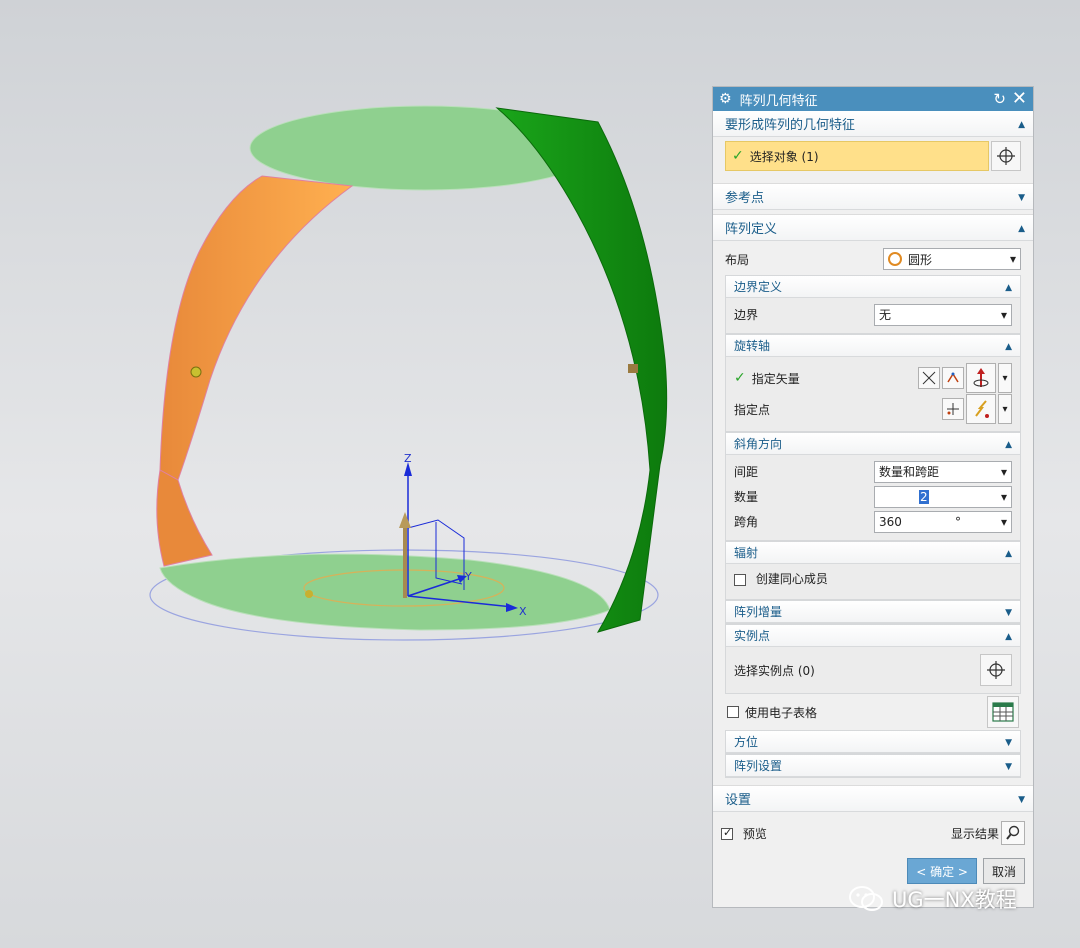 This screenshot has height=948, width=1080. Describe the element at coordinates (953, 378) in the screenshot. I see `vector-dialog-icon` at that location.